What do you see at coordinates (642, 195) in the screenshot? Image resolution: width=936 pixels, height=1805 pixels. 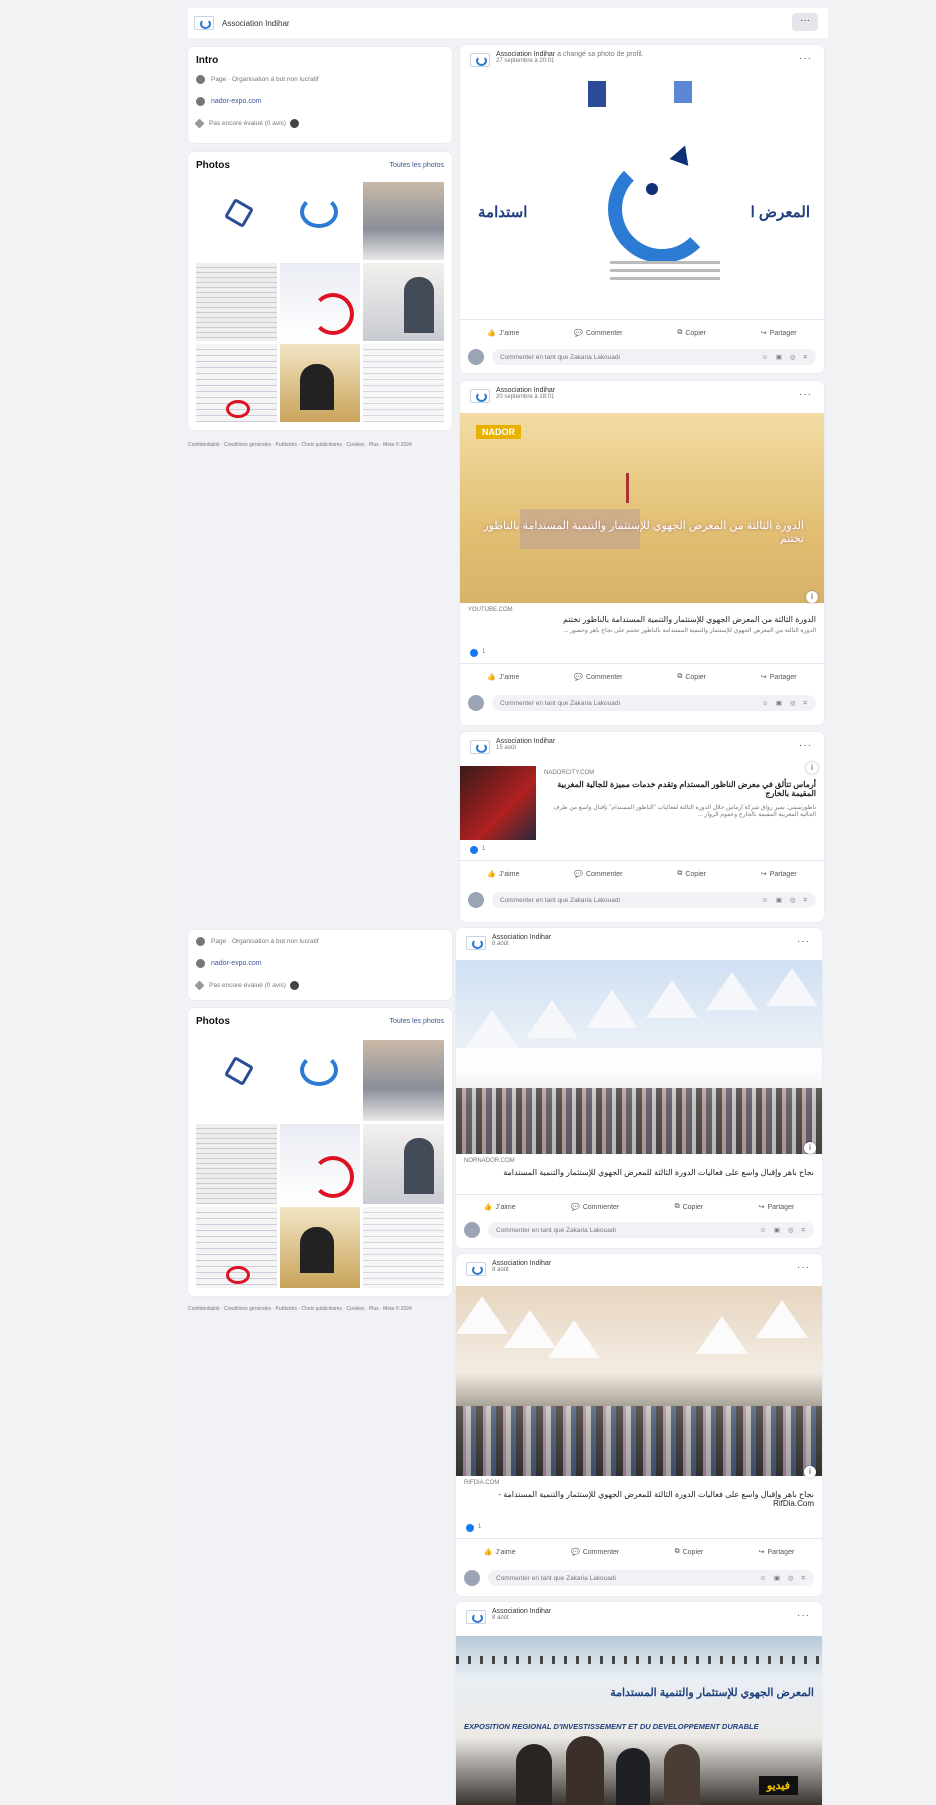 I see `profile-picture-image: استدامة المعرض ا` at bounding box center [642, 195].